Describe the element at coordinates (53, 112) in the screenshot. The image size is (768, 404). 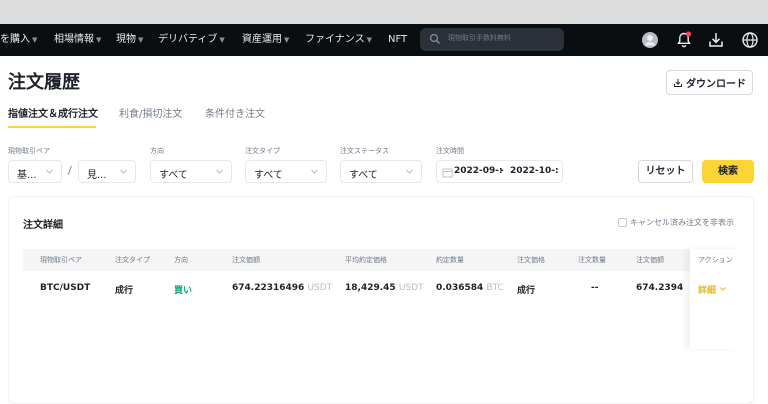
I see `tab-limit-market: 指値注文＆成行注文` at that location.